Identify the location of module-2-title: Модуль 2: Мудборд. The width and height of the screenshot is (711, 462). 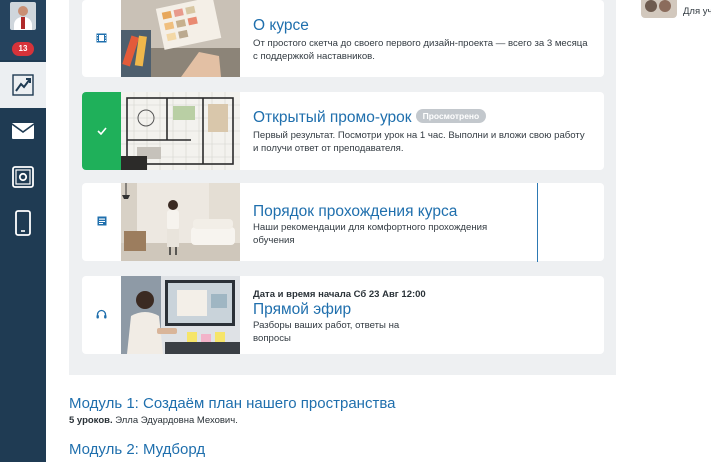
(137, 450).